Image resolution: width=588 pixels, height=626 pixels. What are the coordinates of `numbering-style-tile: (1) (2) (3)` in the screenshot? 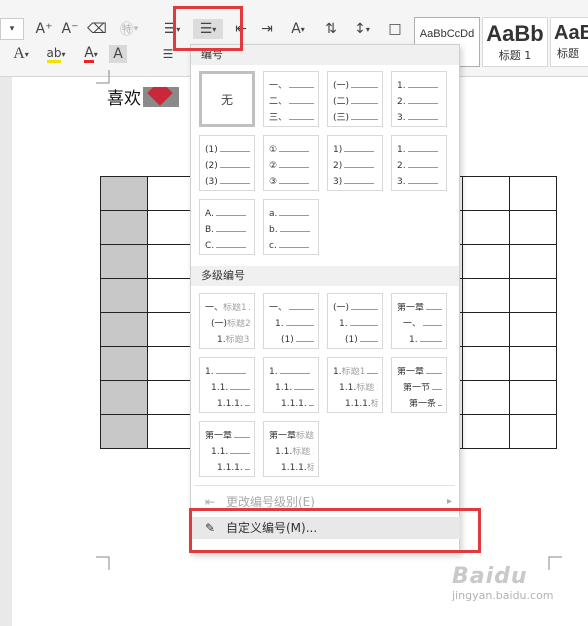 It's located at (227, 163).